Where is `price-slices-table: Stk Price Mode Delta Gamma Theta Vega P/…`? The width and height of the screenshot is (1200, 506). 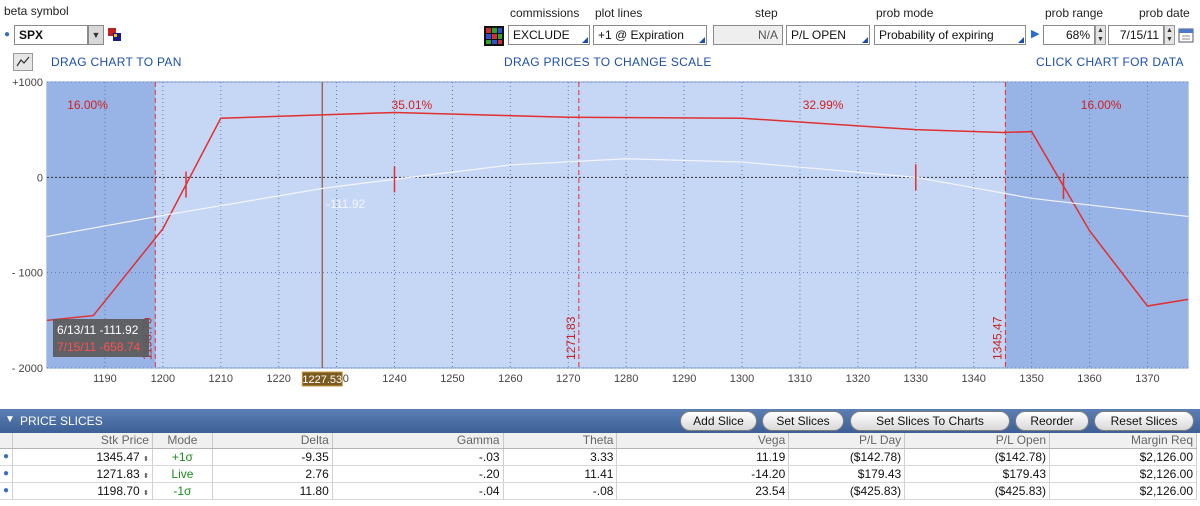
price-slices-table: Stk Price Mode Delta Gamma Theta Vega P/… is located at coordinates (598, 466).